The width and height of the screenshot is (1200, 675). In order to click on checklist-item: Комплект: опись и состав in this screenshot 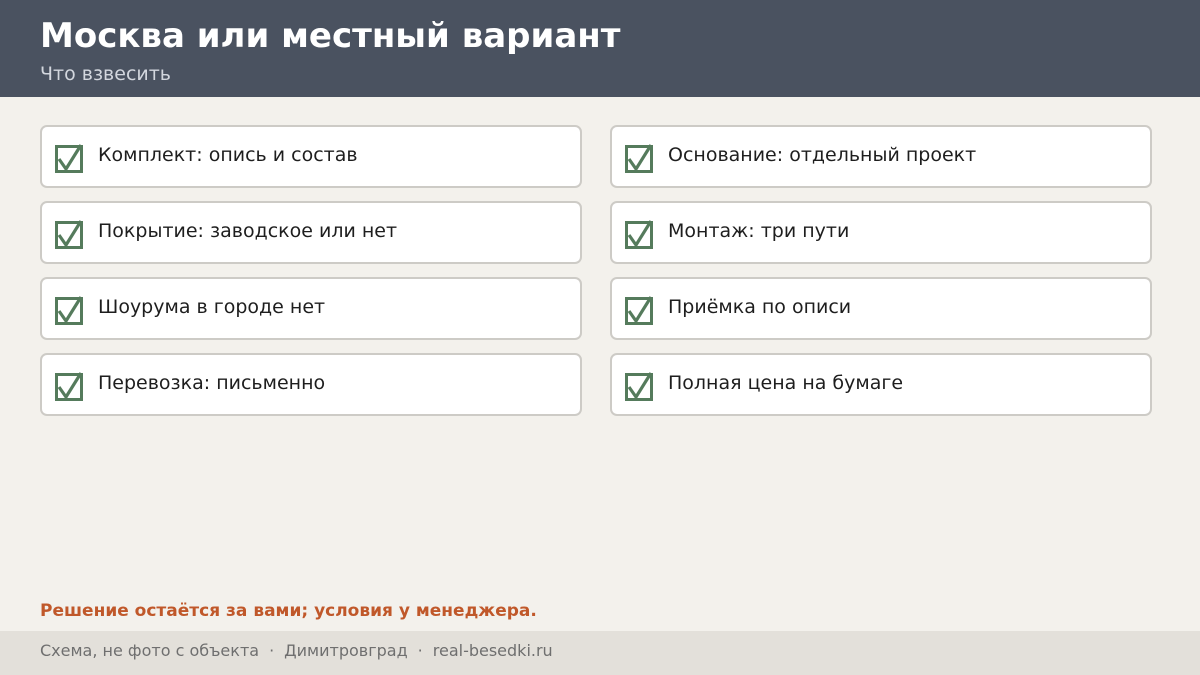, I will do `click(311, 156)`.